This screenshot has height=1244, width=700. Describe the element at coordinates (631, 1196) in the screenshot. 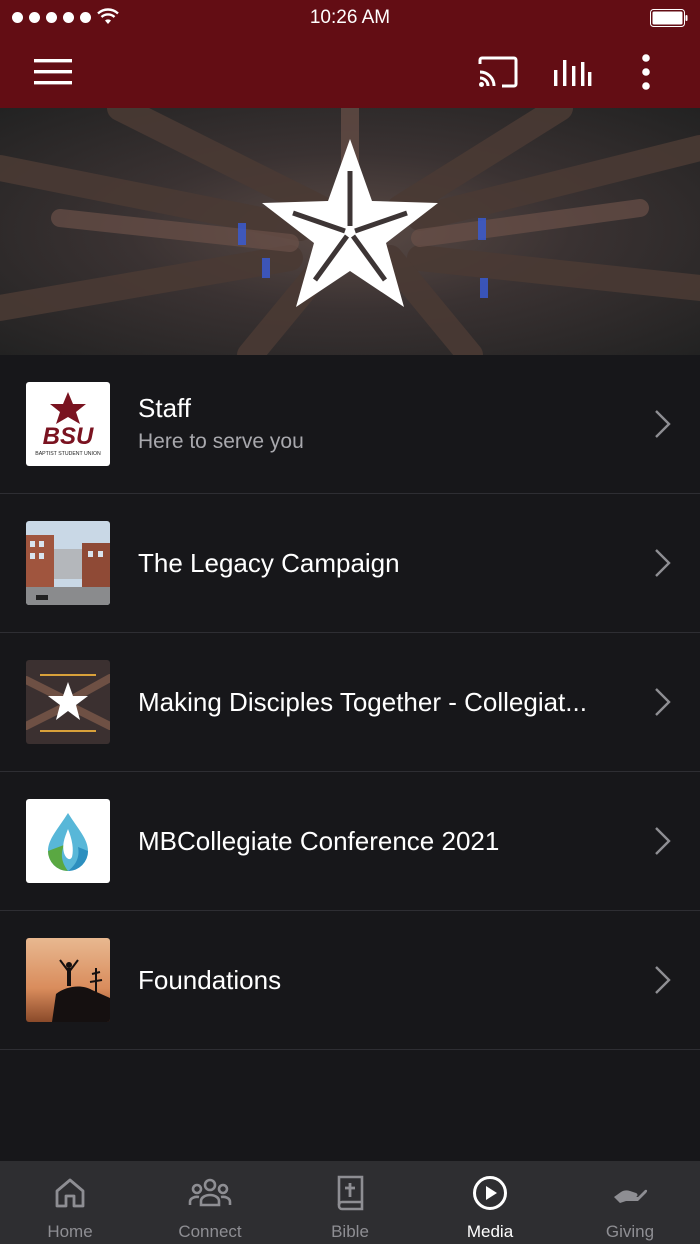

I see `giving-hand-icon` at that location.